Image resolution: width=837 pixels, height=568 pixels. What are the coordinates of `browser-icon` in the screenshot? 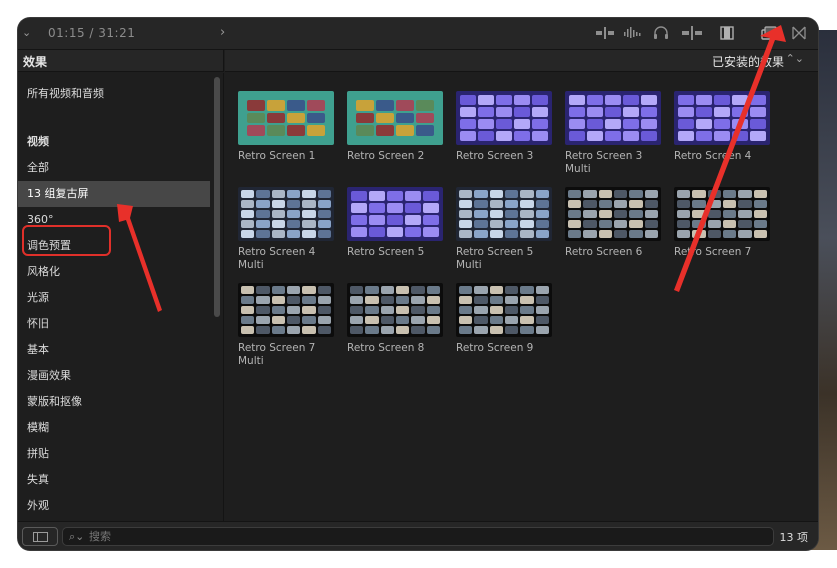 It's located at (769, 34).